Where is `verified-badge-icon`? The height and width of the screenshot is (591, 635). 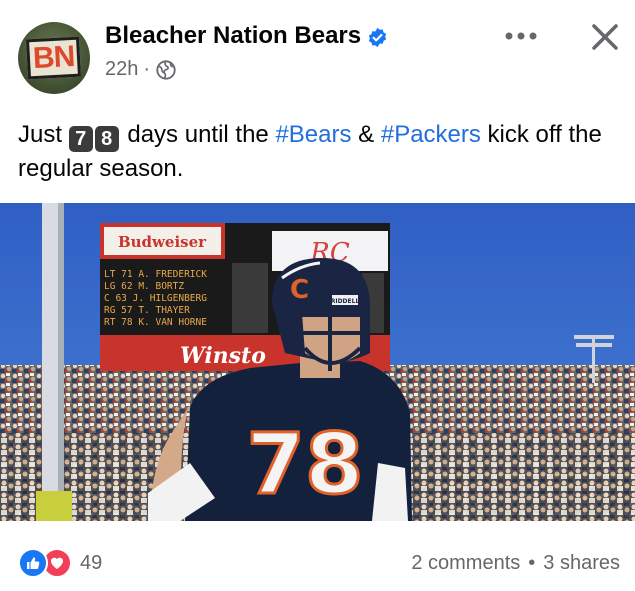
verified-badge-icon is located at coordinates (377, 37).